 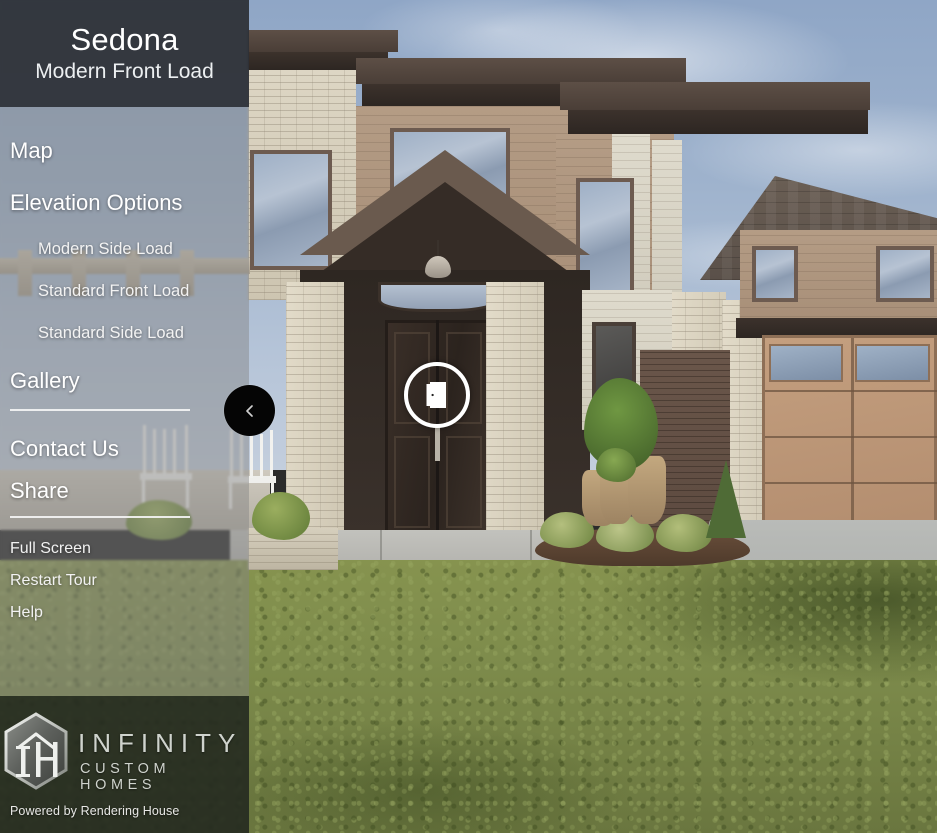 I want to click on sidebar-item-elevation-options: Elevation Options, so click(x=91, y=203).